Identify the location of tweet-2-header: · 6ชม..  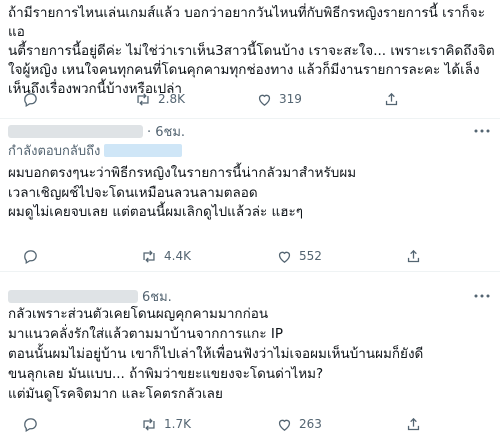
(96, 131).